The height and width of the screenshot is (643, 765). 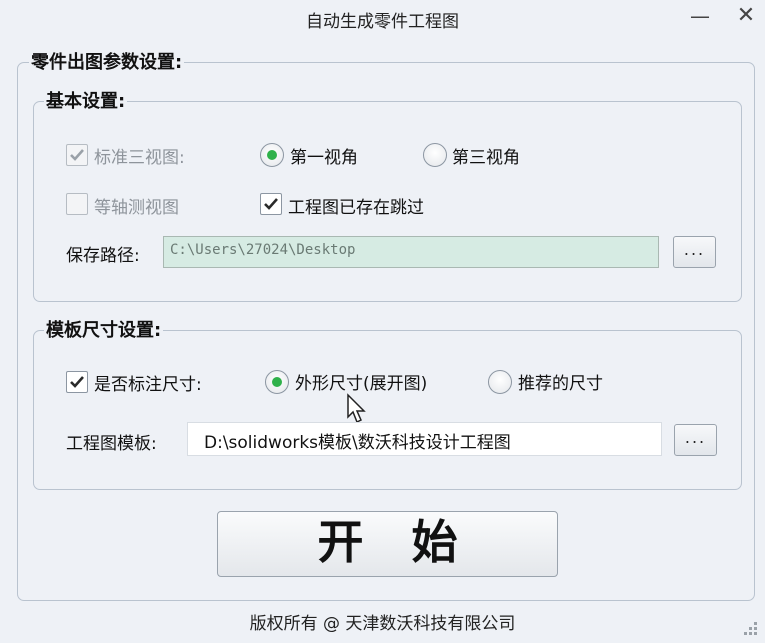 I want to click on close-button: ✕, so click(x=746, y=17).